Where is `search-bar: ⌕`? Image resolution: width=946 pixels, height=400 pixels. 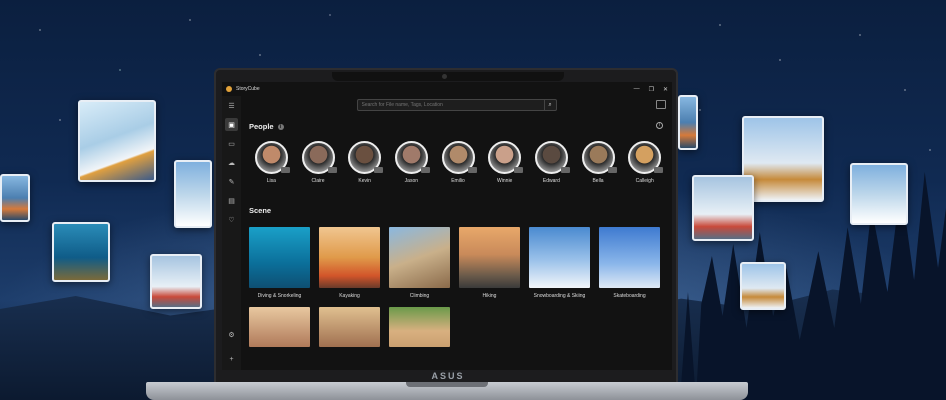
search-bar: ⌕ is located at coordinates (456, 105).